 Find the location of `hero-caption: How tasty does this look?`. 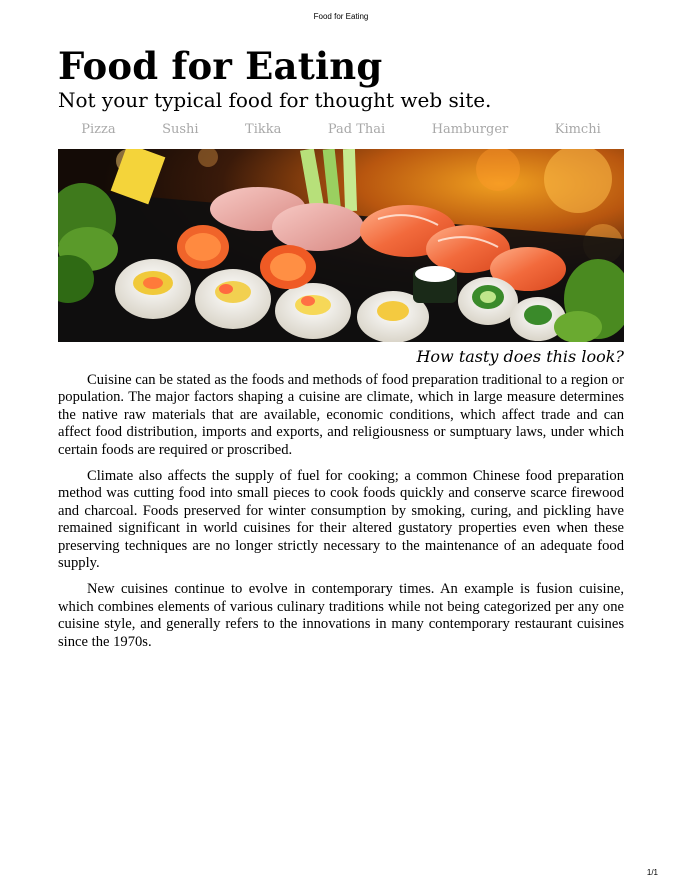

hero-caption: How tasty does this look? is located at coordinates (520, 356).